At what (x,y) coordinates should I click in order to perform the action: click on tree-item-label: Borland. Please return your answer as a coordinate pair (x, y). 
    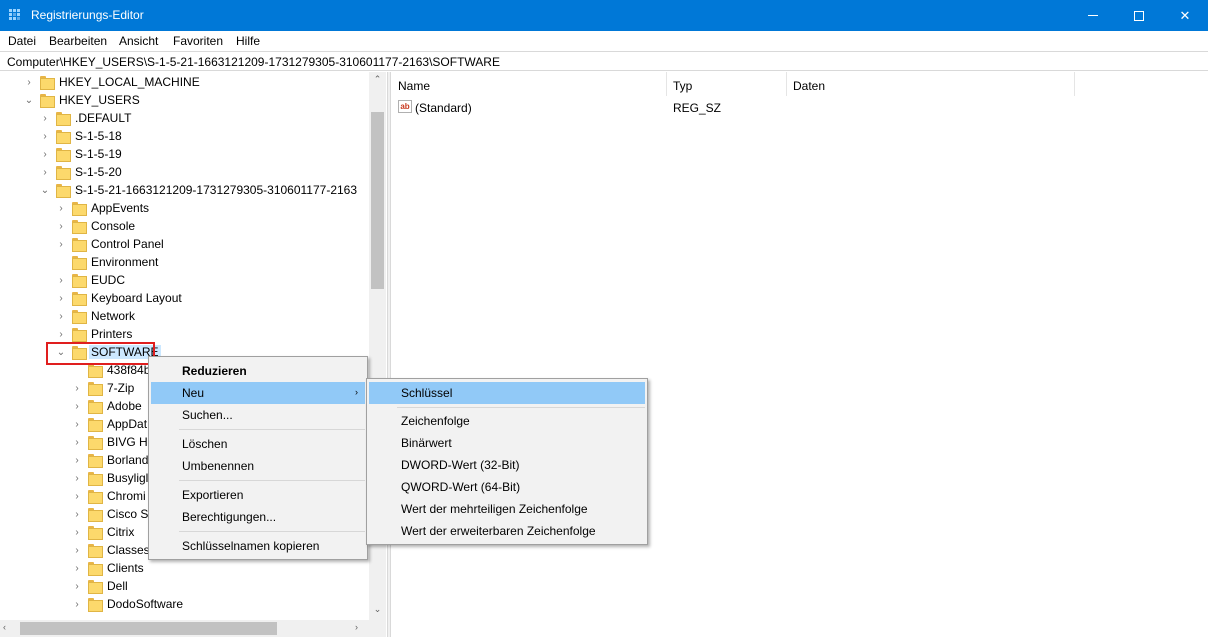
    Looking at the image, I should click on (128, 460).